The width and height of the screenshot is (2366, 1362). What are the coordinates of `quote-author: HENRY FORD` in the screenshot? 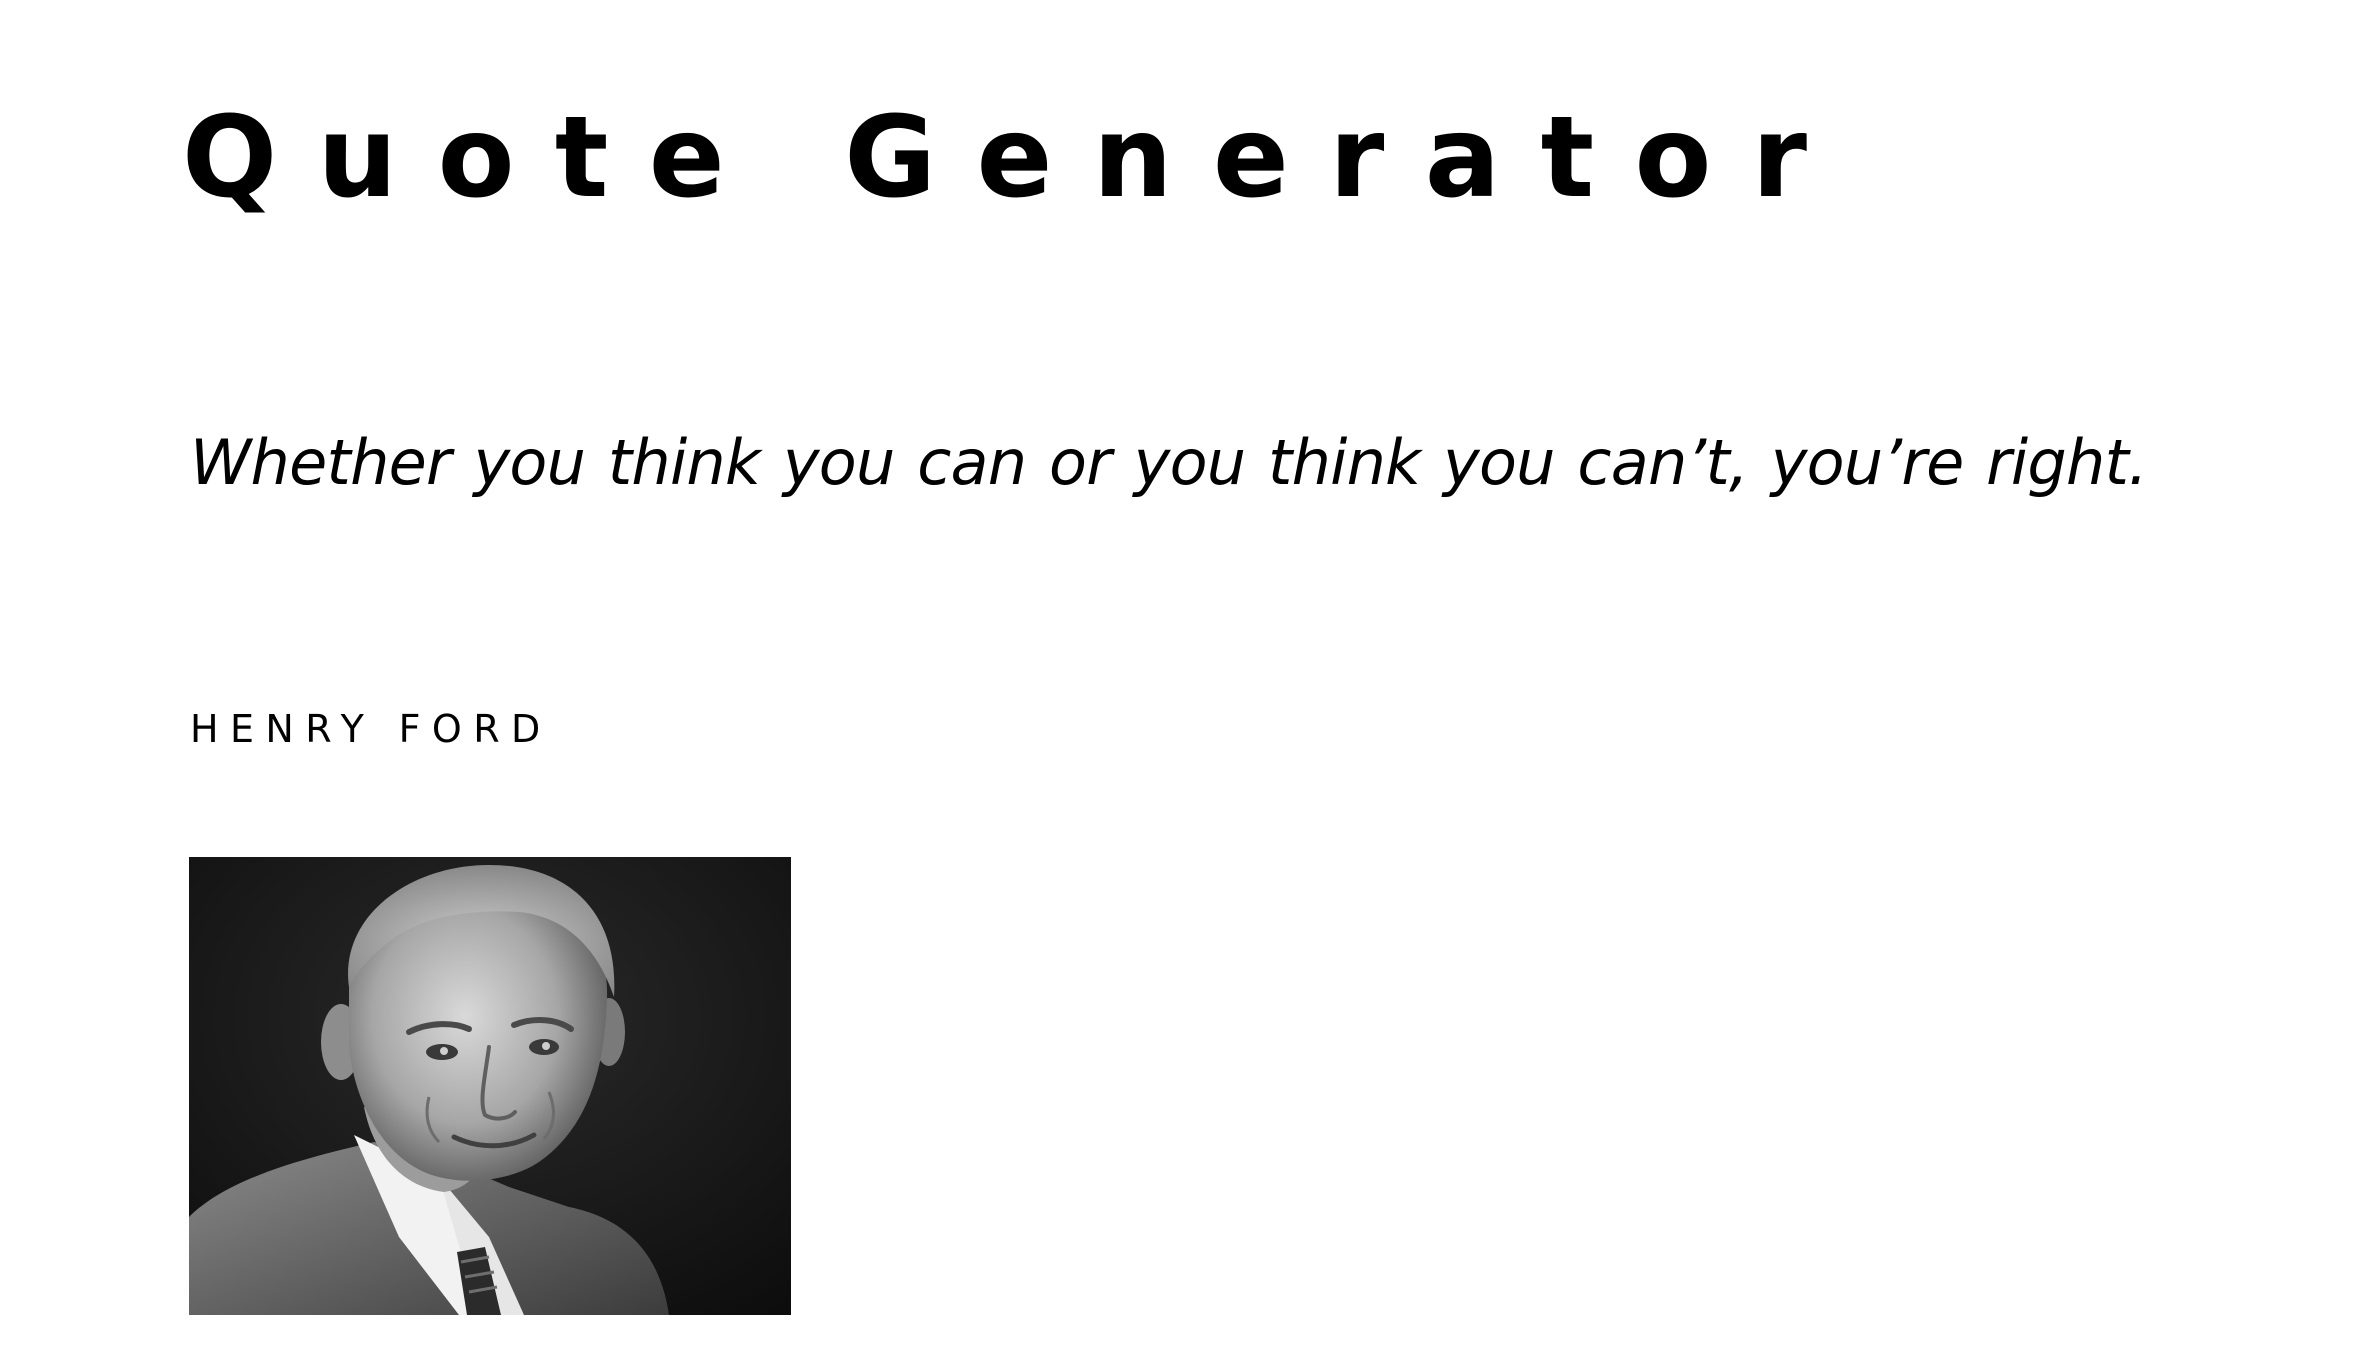 It's located at (371, 729).